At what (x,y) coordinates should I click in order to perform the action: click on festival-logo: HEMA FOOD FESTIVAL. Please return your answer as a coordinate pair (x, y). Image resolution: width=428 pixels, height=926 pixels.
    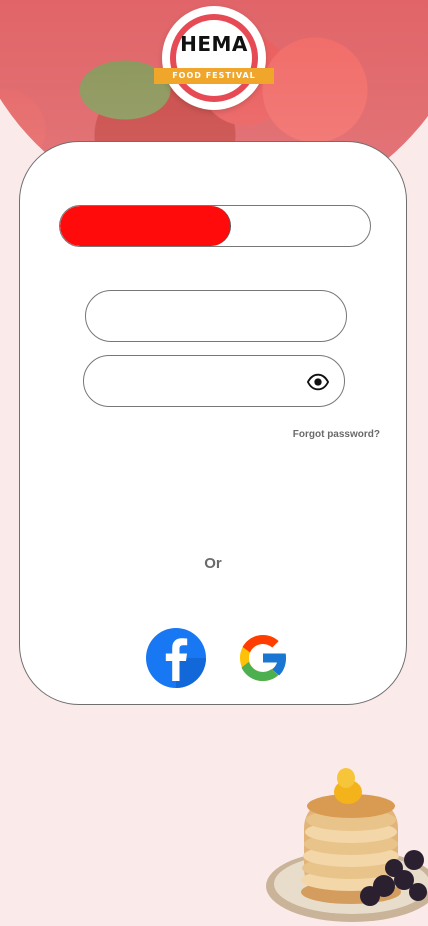
    Looking at the image, I should click on (214, 58).